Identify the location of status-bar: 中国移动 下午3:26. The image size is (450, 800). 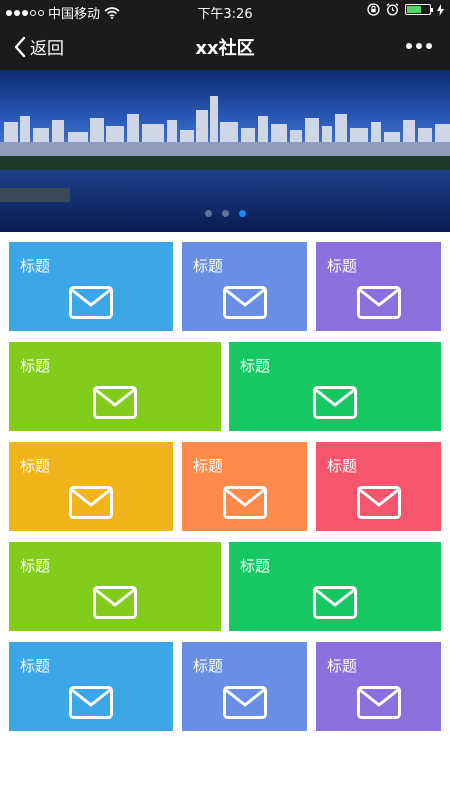
(225, 11).